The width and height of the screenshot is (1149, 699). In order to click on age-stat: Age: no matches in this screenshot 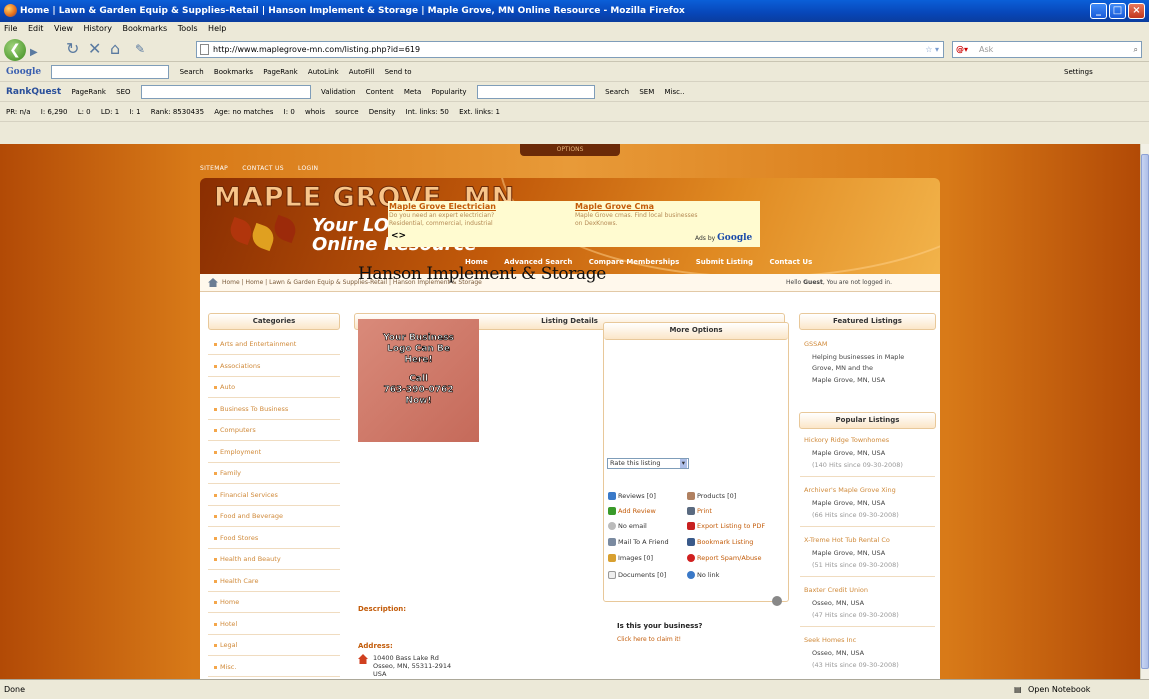, I will do `click(243, 112)`.